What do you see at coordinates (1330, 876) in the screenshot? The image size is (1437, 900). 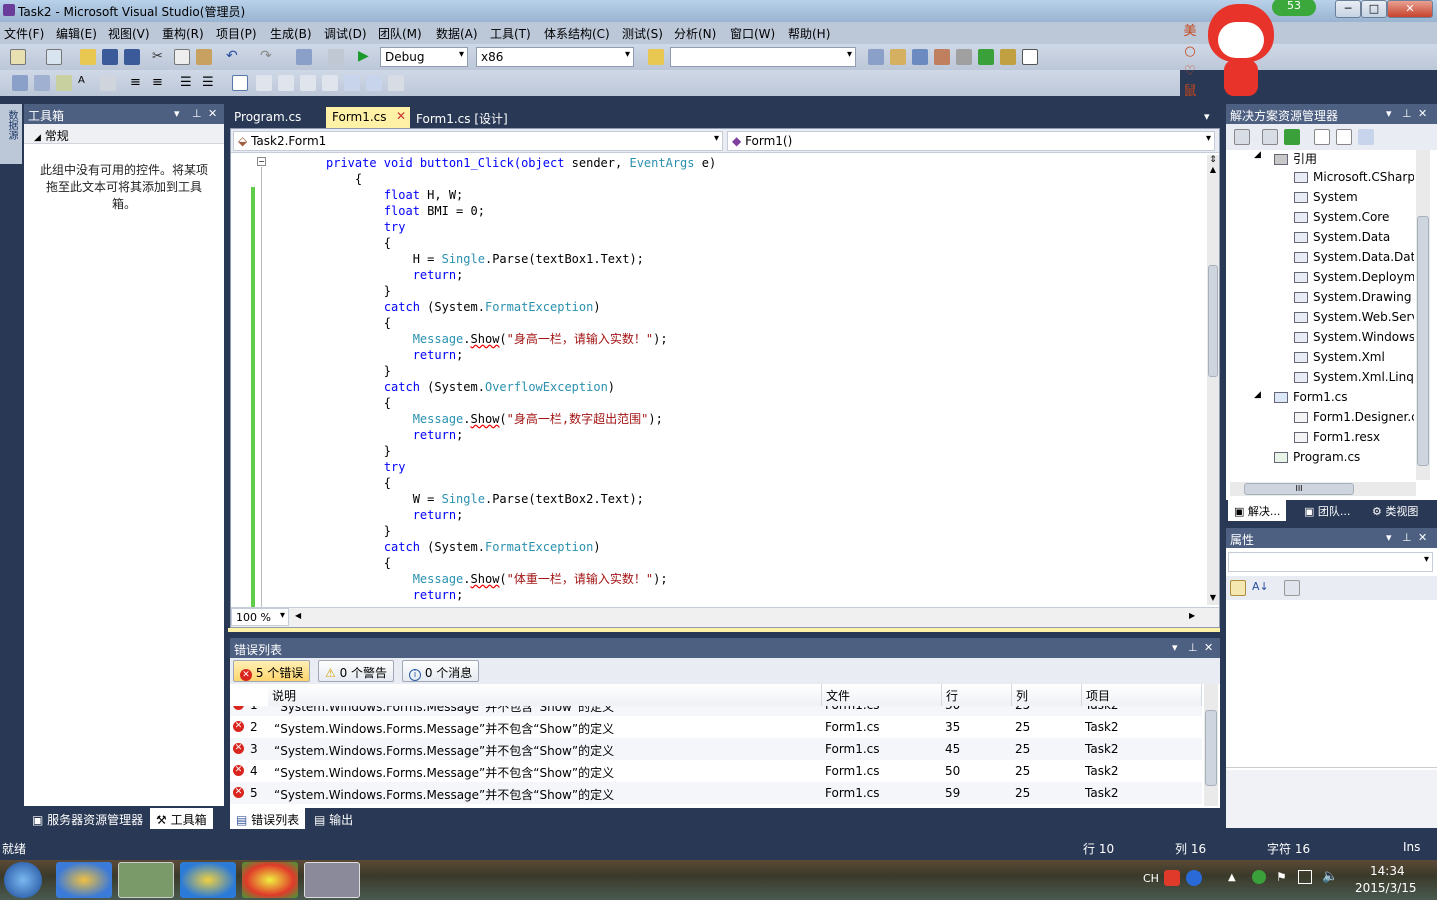 I see `volume-icon: 🔈` at bounding box center [1330, 876].